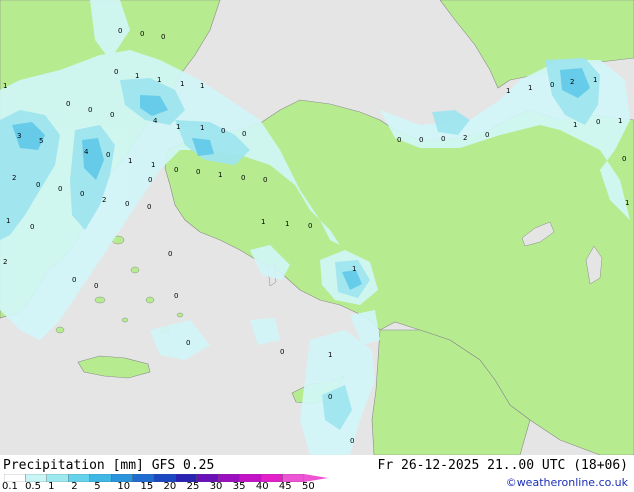 The height and width of the screenshot is (492, 634). Describe the element at coordinates (567, 482) in the screenshot. I see `credit-link: ©weatheronline.co.uk` at that location.